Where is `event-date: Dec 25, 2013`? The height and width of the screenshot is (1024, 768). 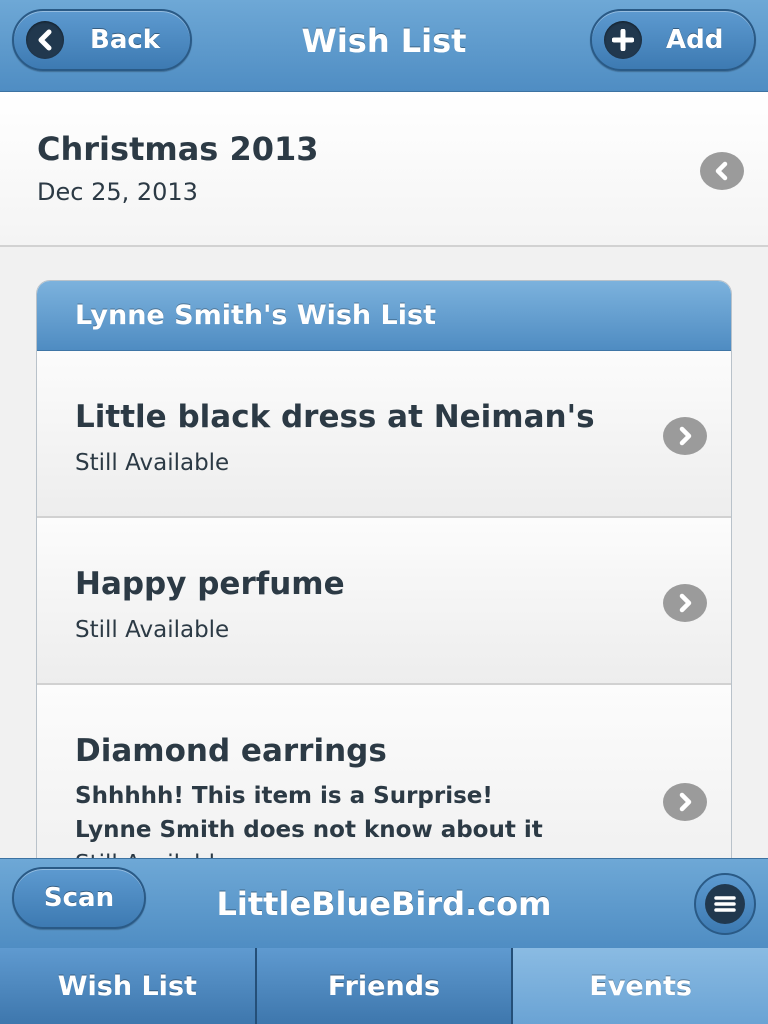
event-date: Dec 25, 2013 is located at coordinates (117, 192).